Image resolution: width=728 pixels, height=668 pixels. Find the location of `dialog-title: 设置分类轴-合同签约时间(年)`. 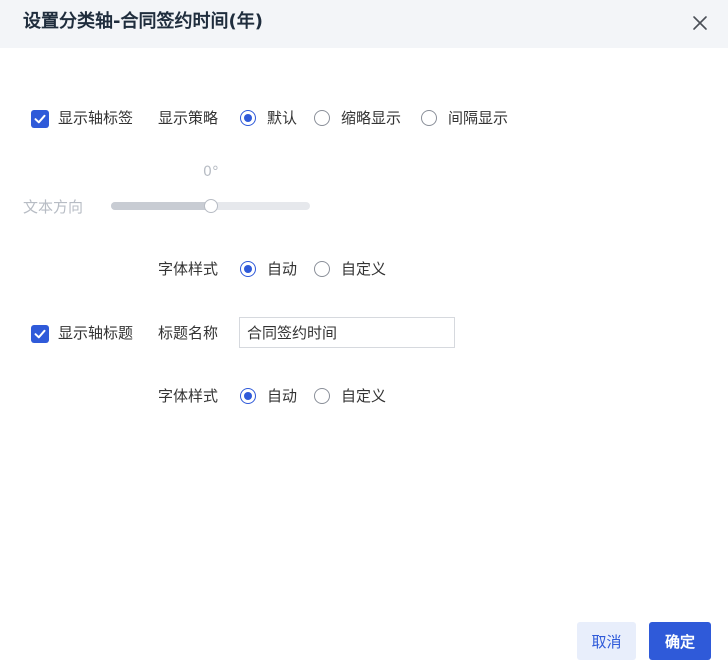

dialog-title: 设置分类轴-合同签约时间(年) is located at coordinates (143, 21).